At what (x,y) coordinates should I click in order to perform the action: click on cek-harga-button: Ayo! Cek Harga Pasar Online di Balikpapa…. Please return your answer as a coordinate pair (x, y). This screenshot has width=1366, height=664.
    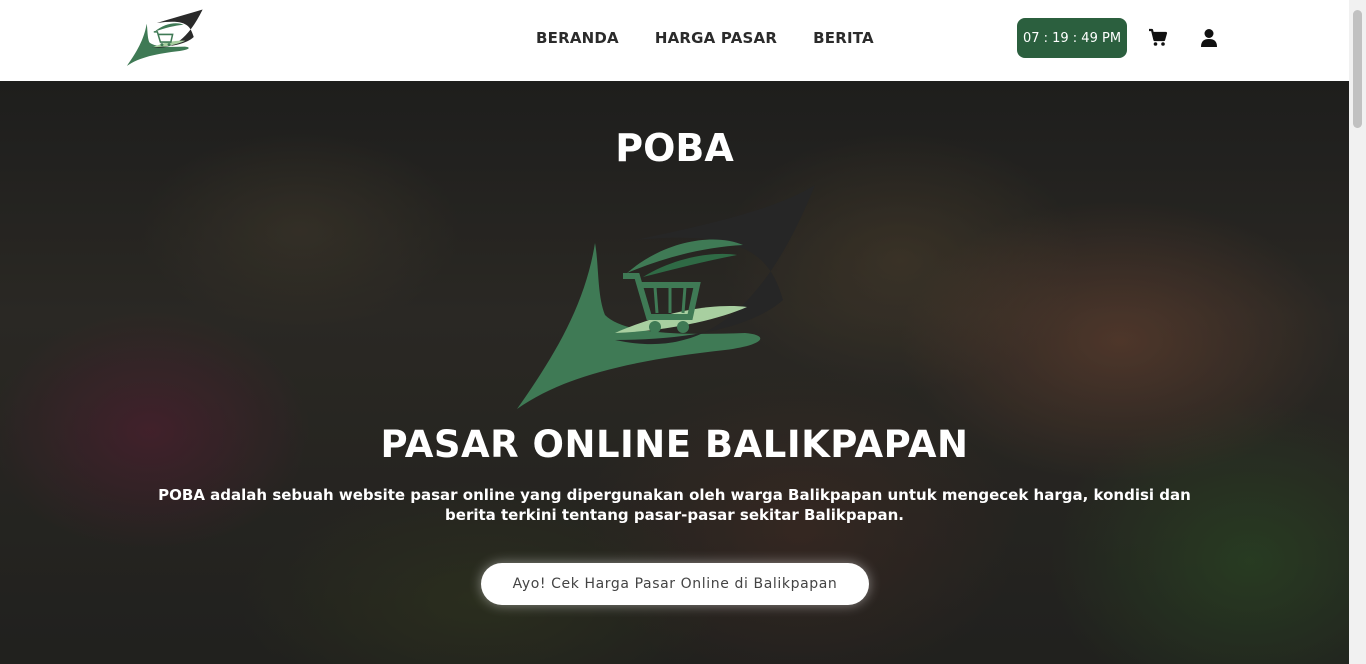
    Looking at the image, I should click on (675, 584).